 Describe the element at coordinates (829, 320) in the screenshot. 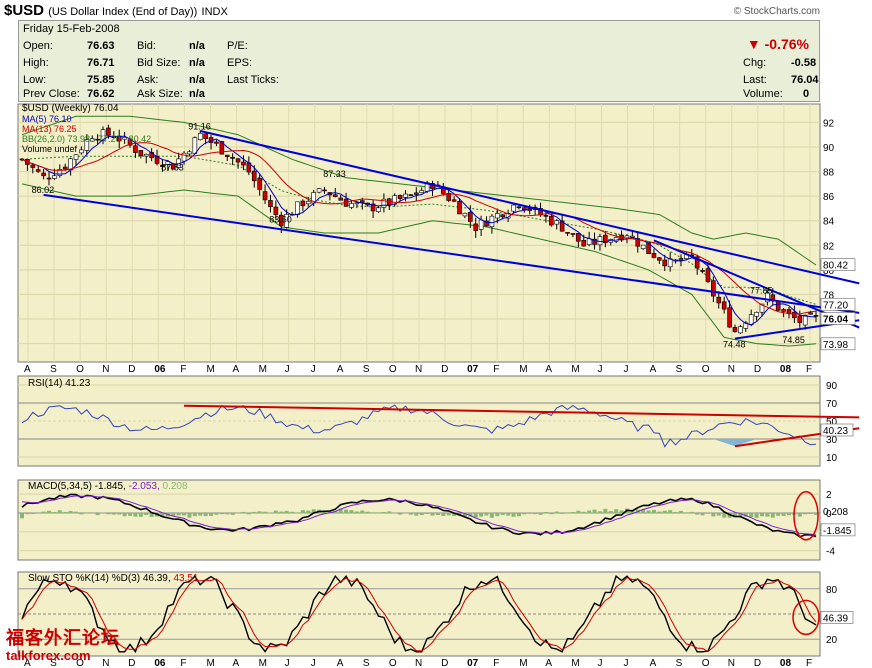

I see `price-y-tick: 76` at that location.